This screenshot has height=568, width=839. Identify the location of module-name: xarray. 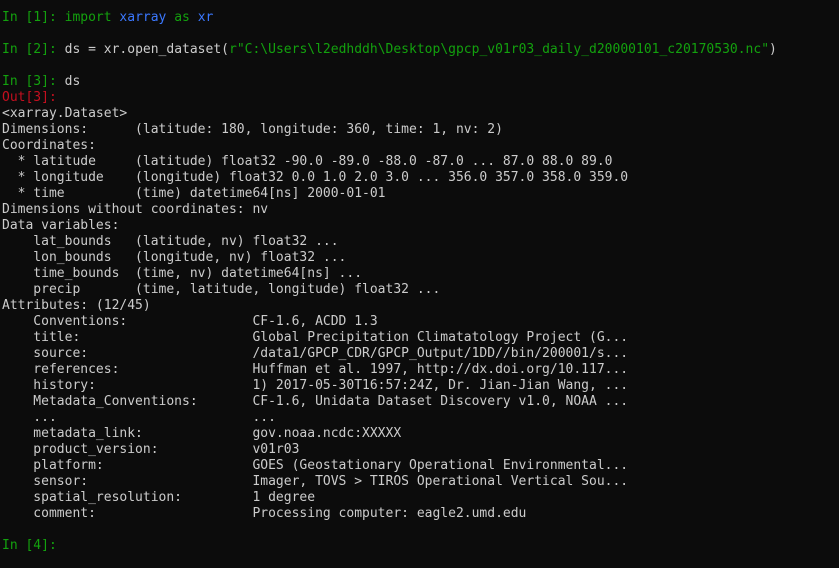
(143, 17).